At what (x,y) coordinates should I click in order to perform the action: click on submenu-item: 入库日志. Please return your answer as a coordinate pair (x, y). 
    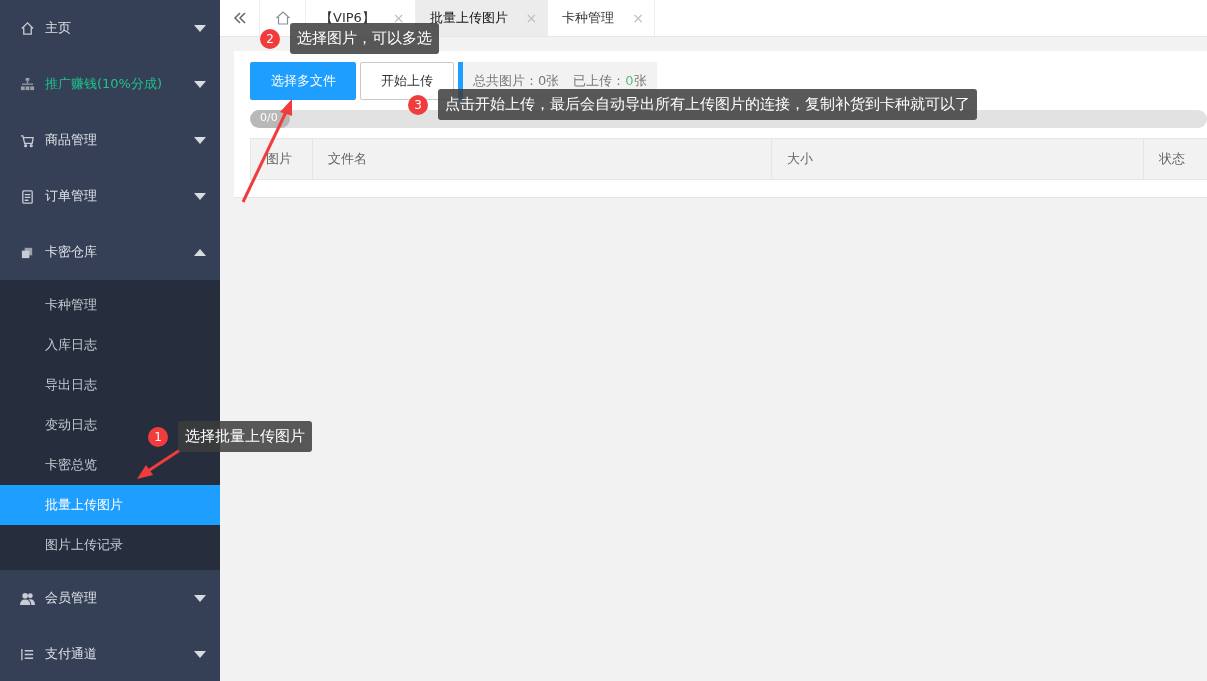
    Looking at the image, I should click on (110, 345).